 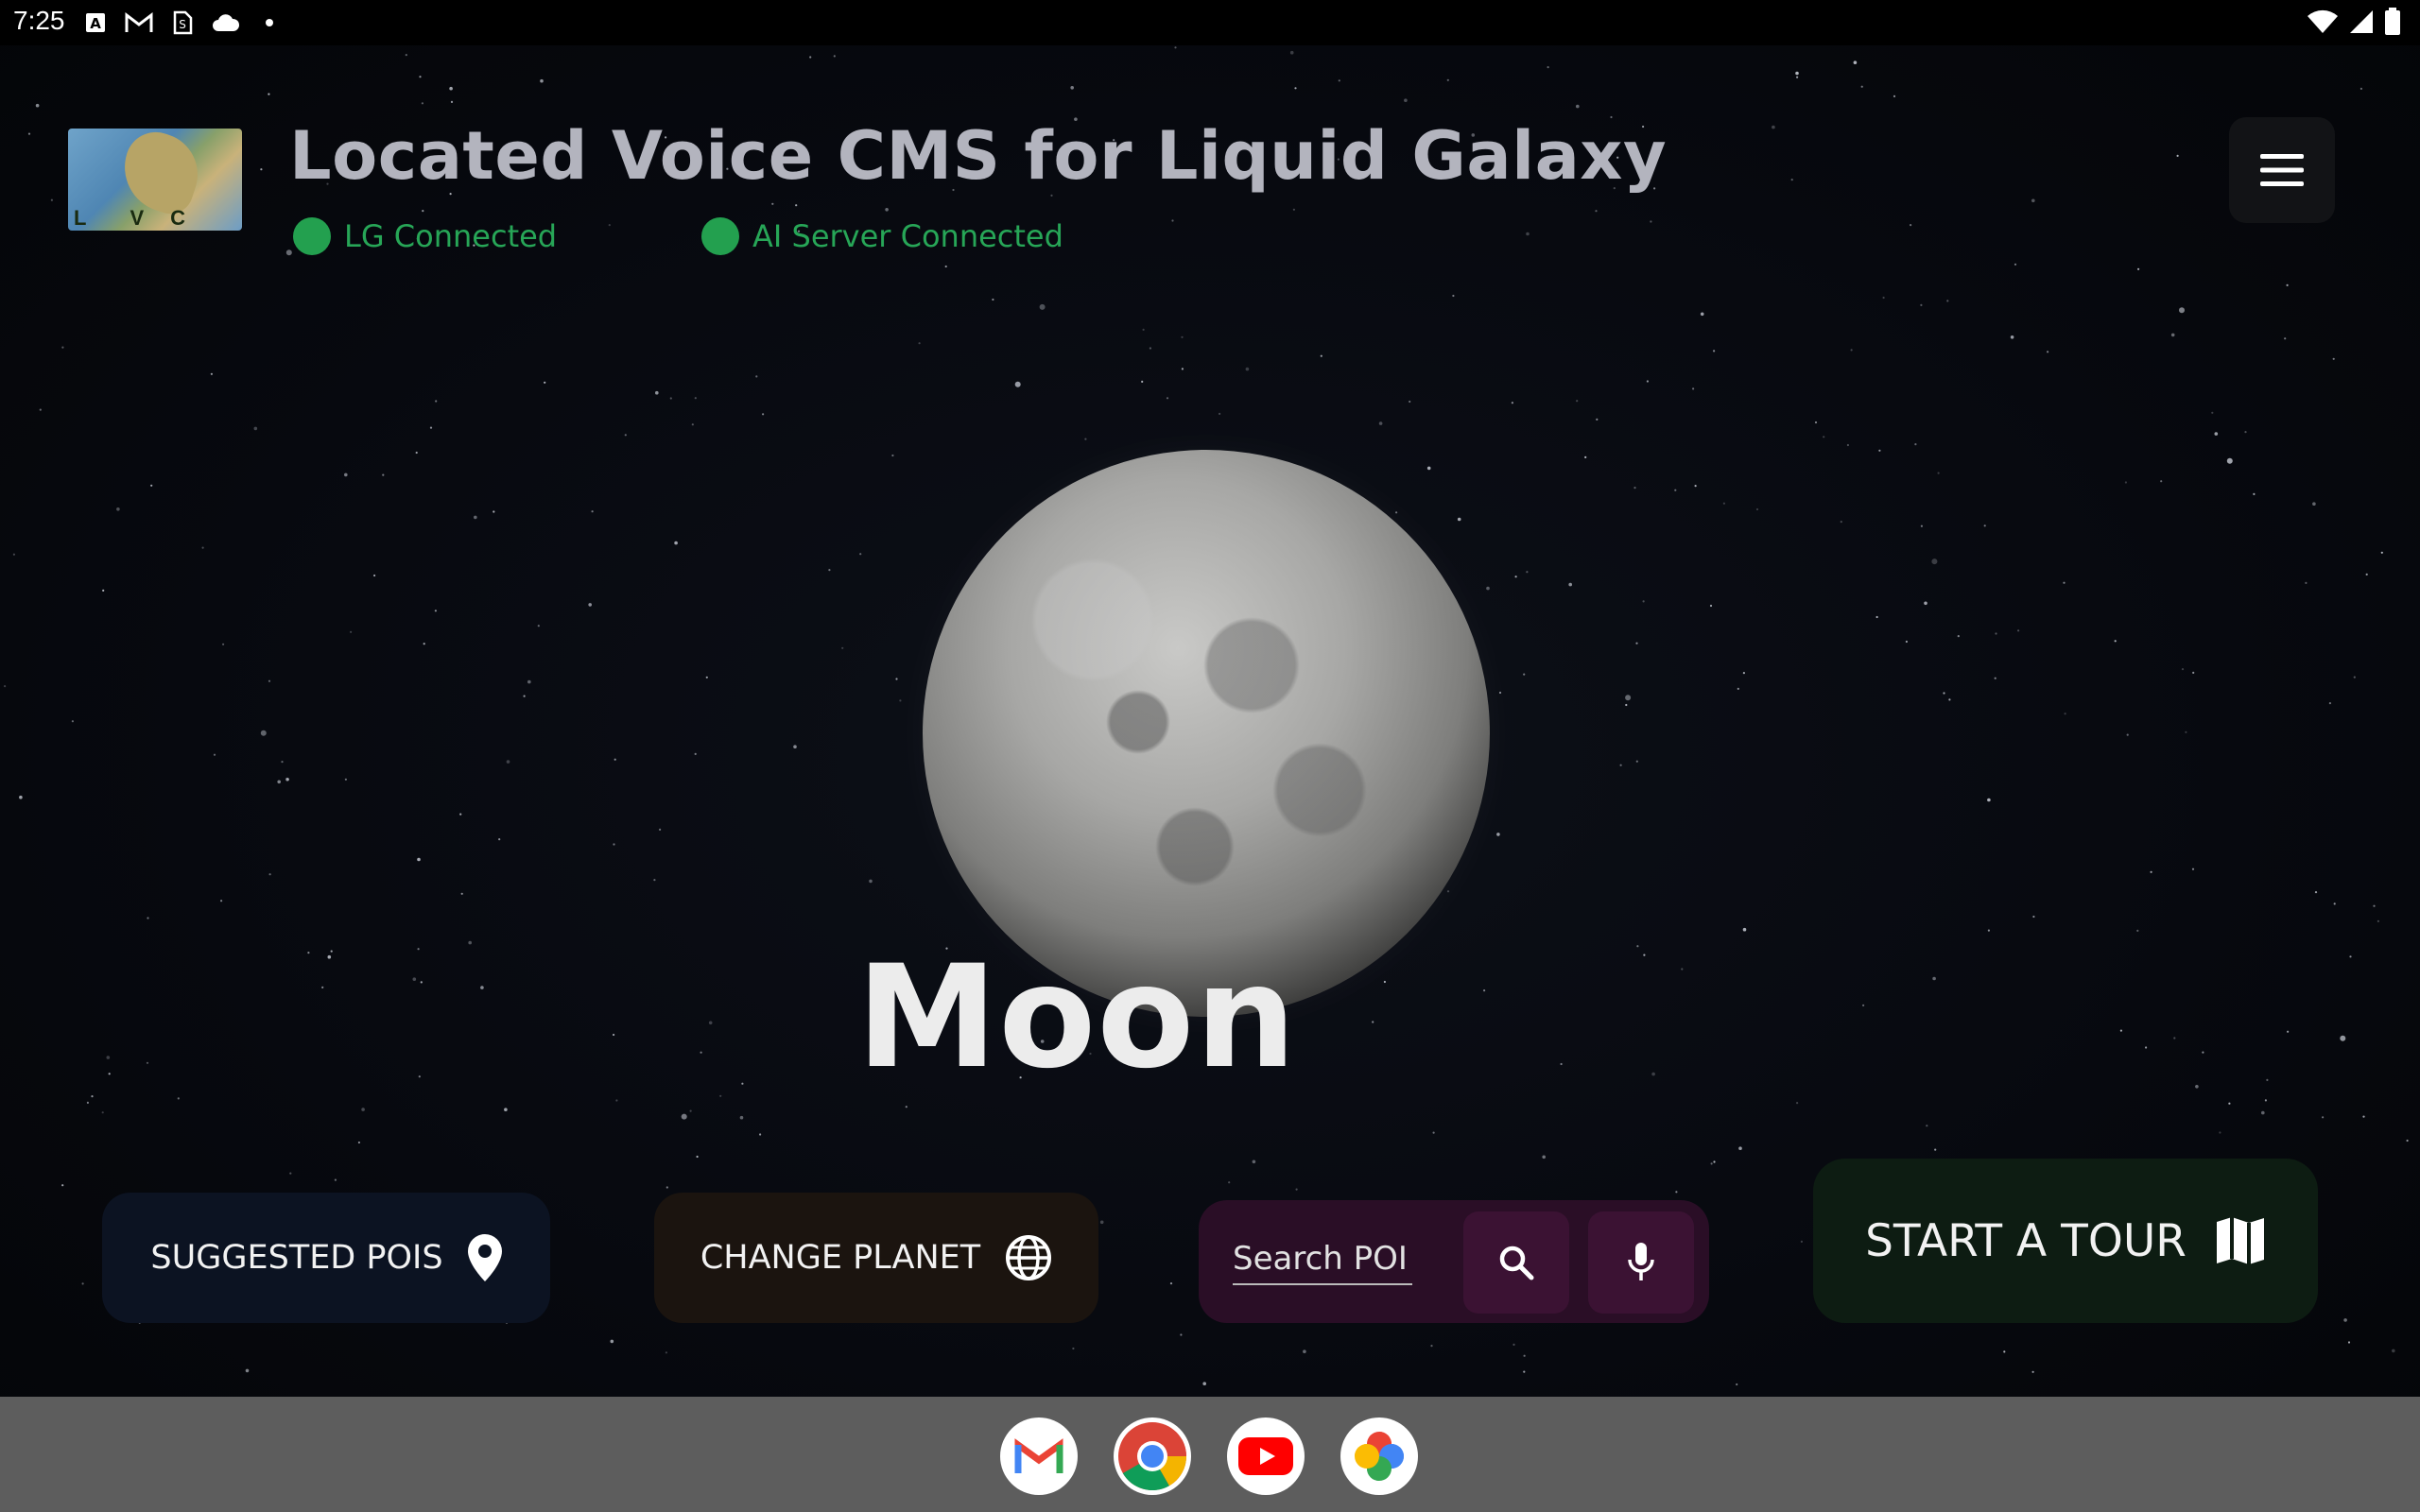 I want to click on start-tour-label: START A TOUR, so click(x=2026, y=1240).